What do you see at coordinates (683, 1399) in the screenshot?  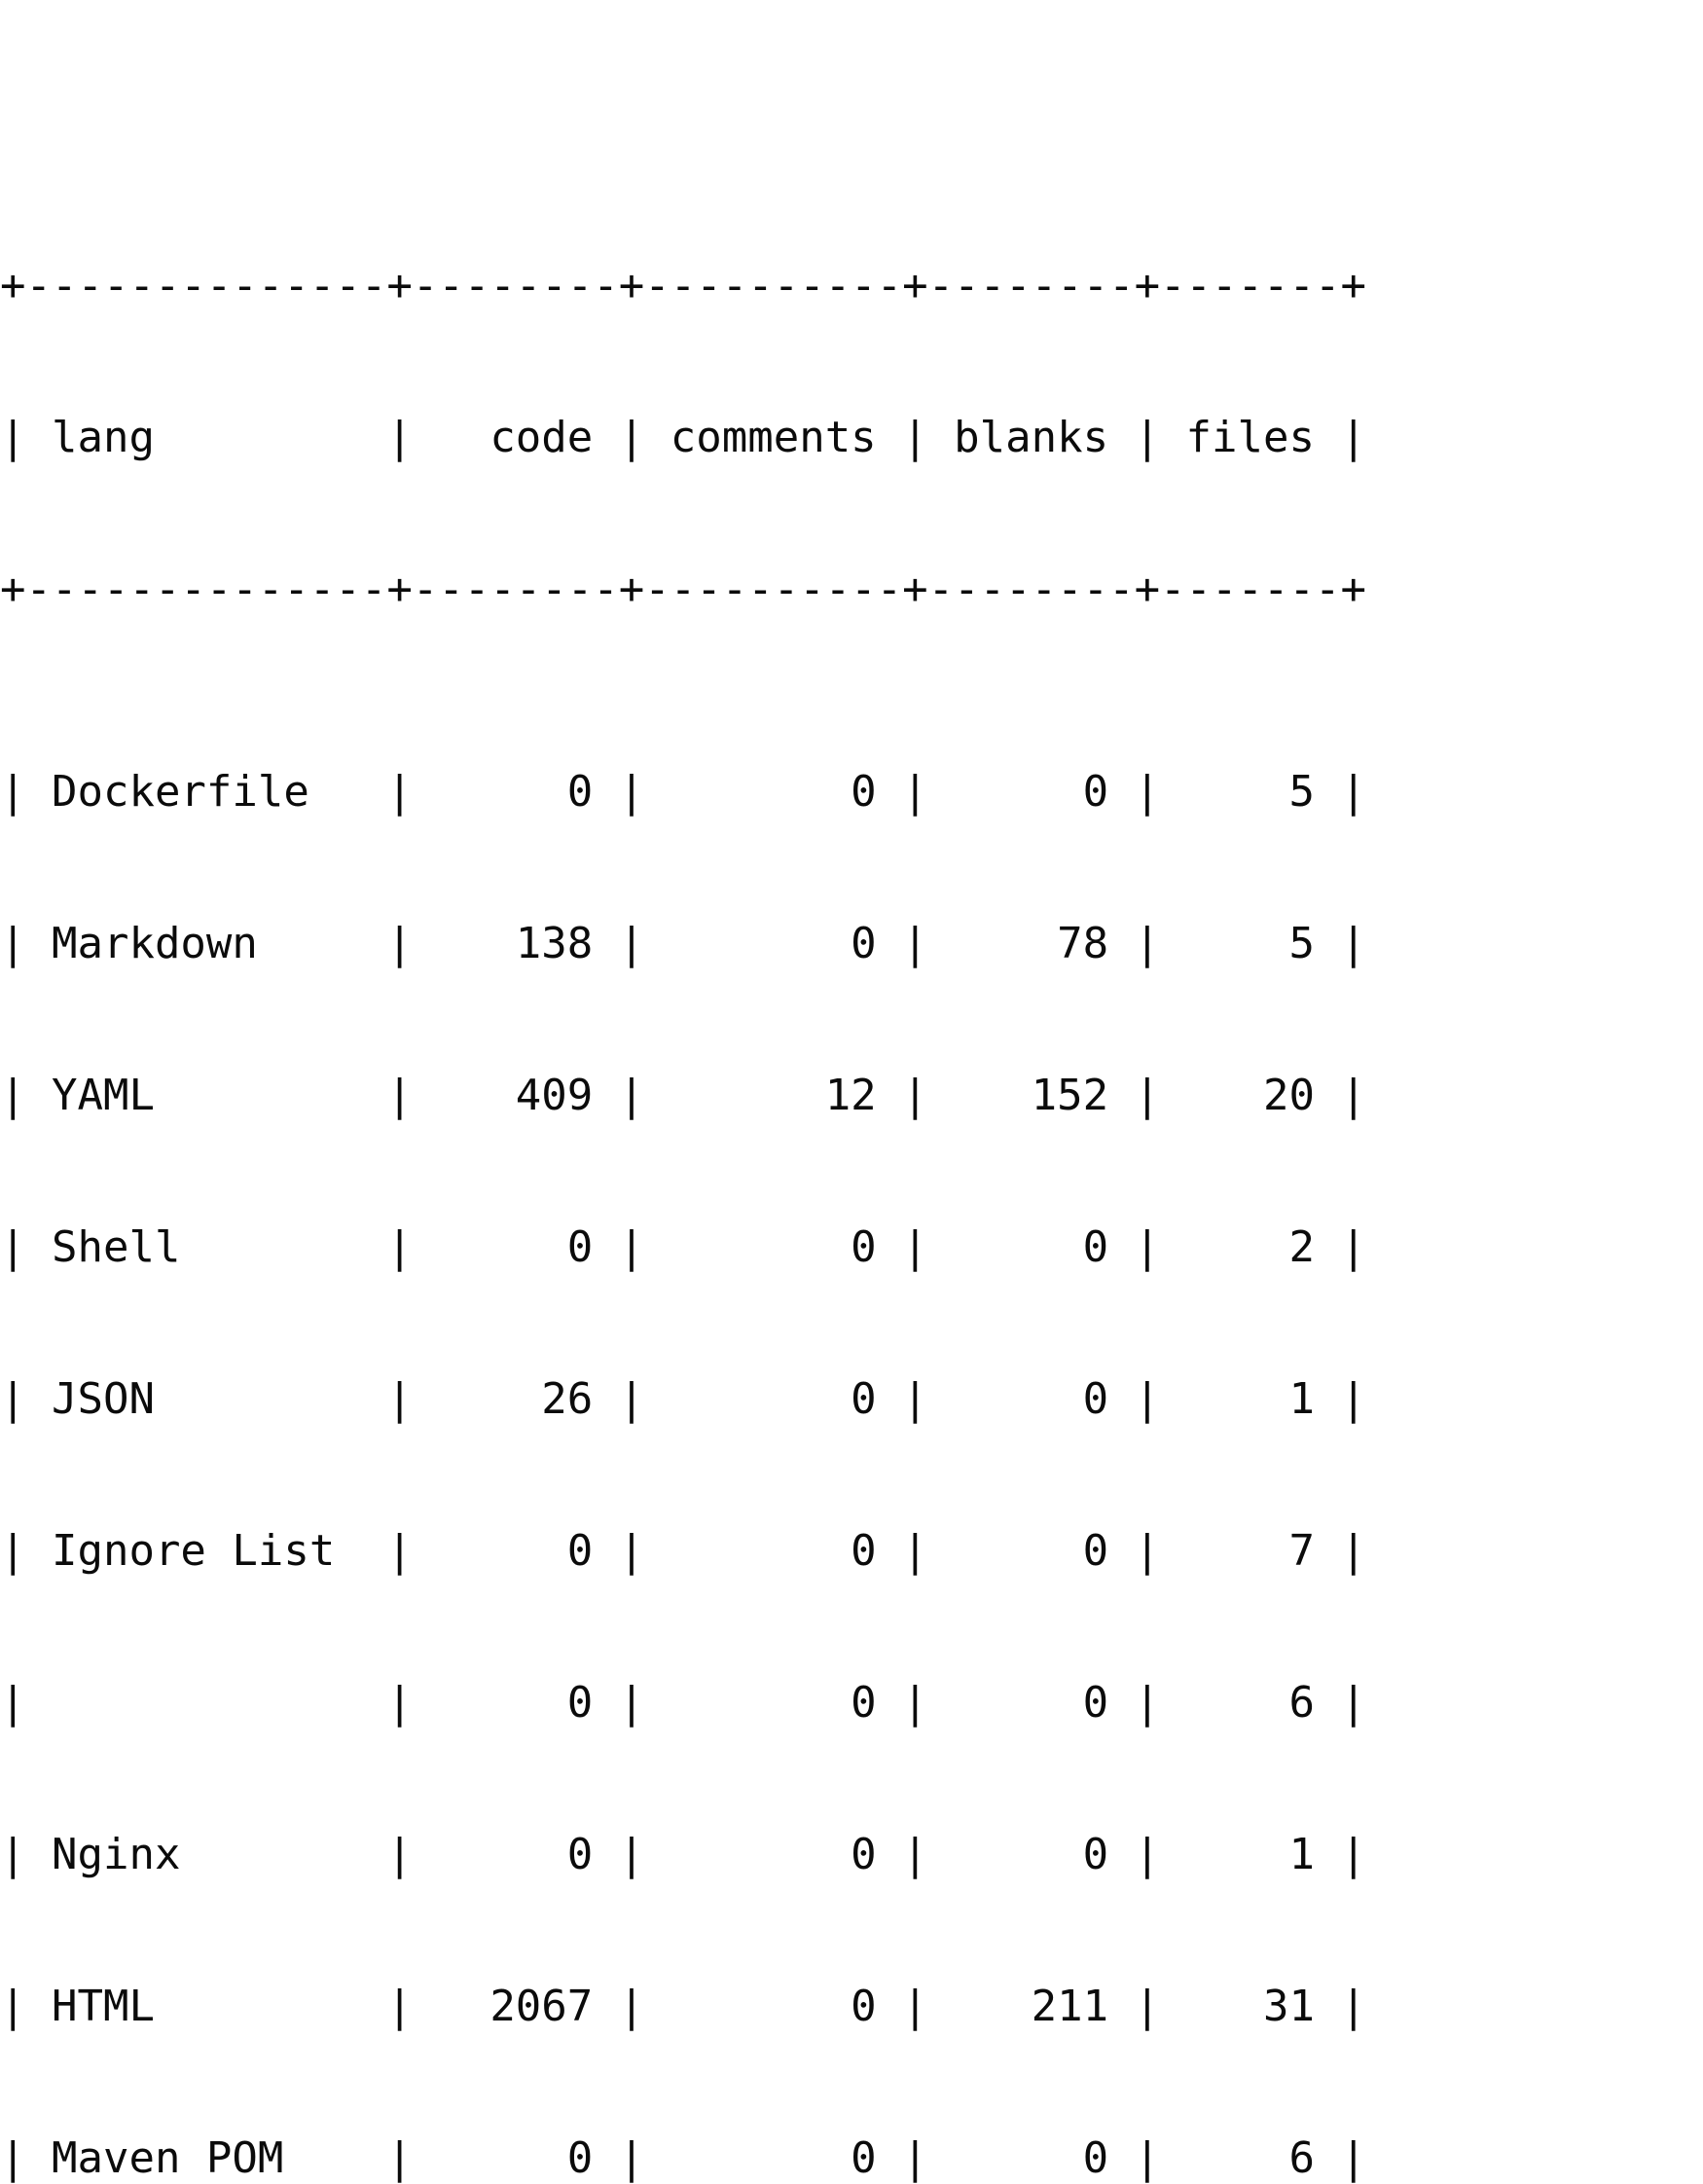 I see `table-row: | JSON | 26 | 0 | 0 | 1 |` at bounding box center [683, 1399].